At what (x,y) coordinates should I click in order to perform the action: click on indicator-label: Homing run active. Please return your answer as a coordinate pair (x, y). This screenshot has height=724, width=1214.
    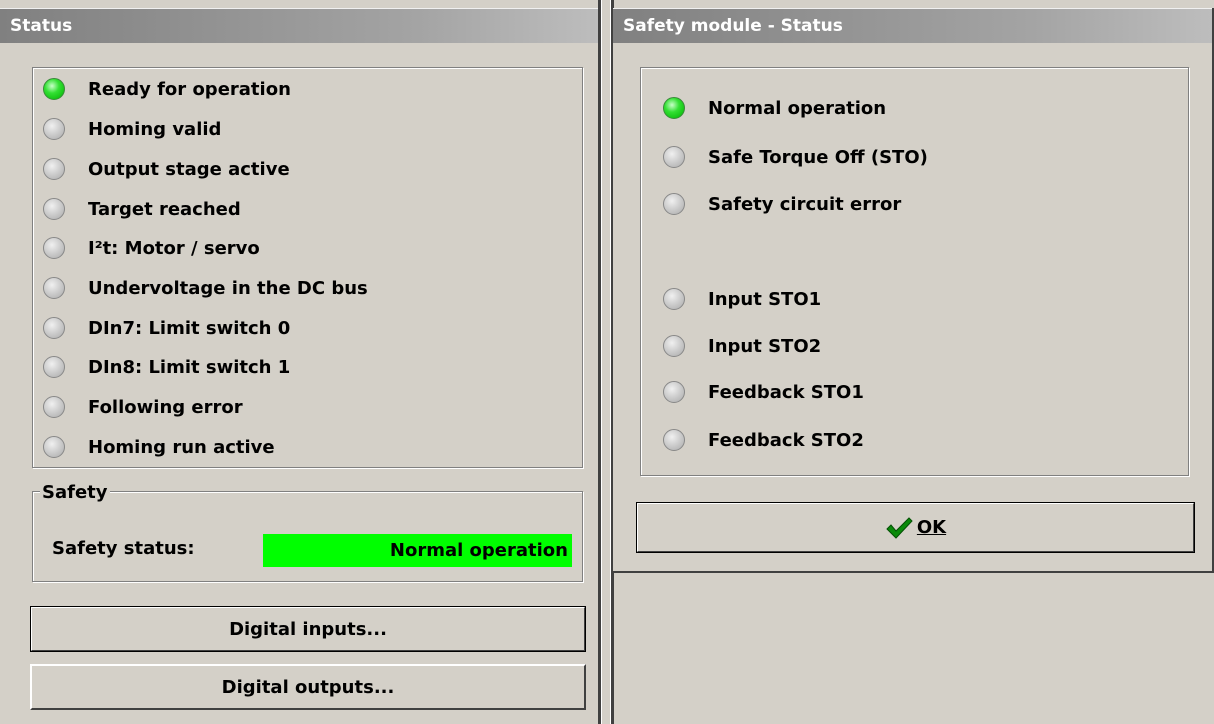
    Looking at the image, I should click on (181, 447).